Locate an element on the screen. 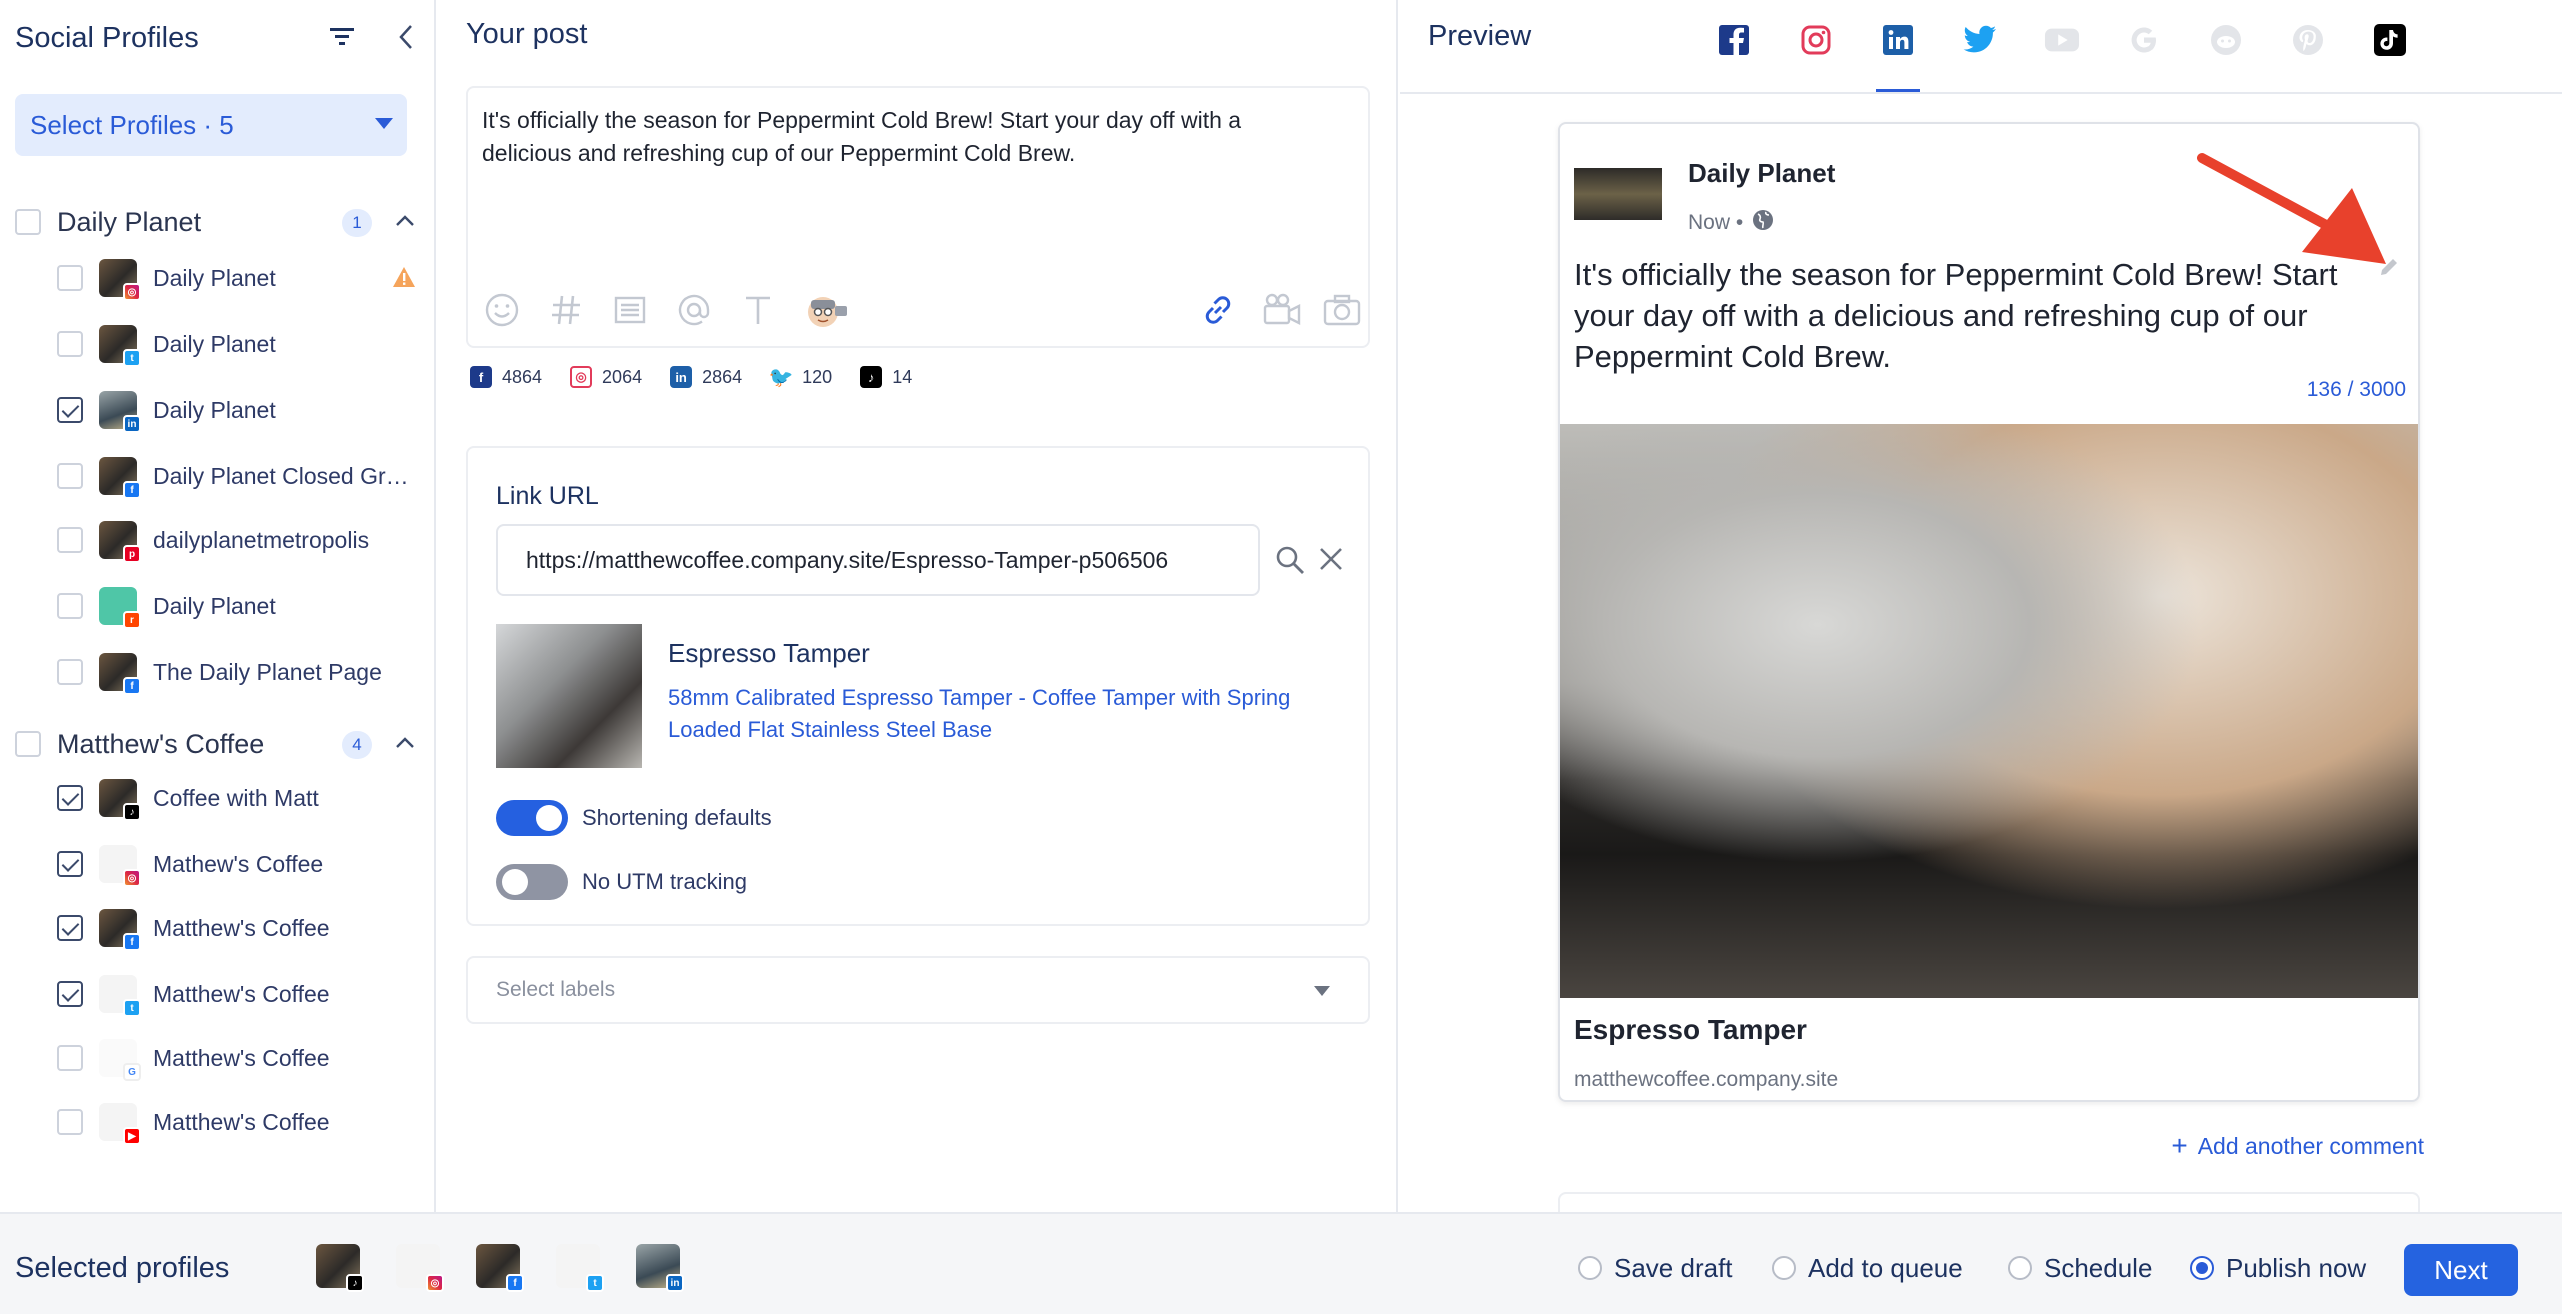 The image size is (2562, 1314). profile-row: ◎ Daily Planet is located at coordinates (236, 278).